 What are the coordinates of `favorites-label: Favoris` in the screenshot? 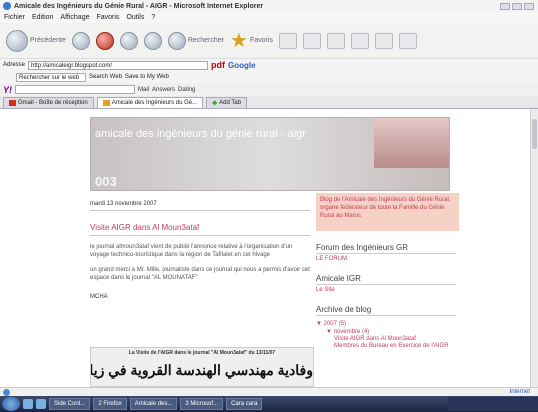 It's located at (261, 40).